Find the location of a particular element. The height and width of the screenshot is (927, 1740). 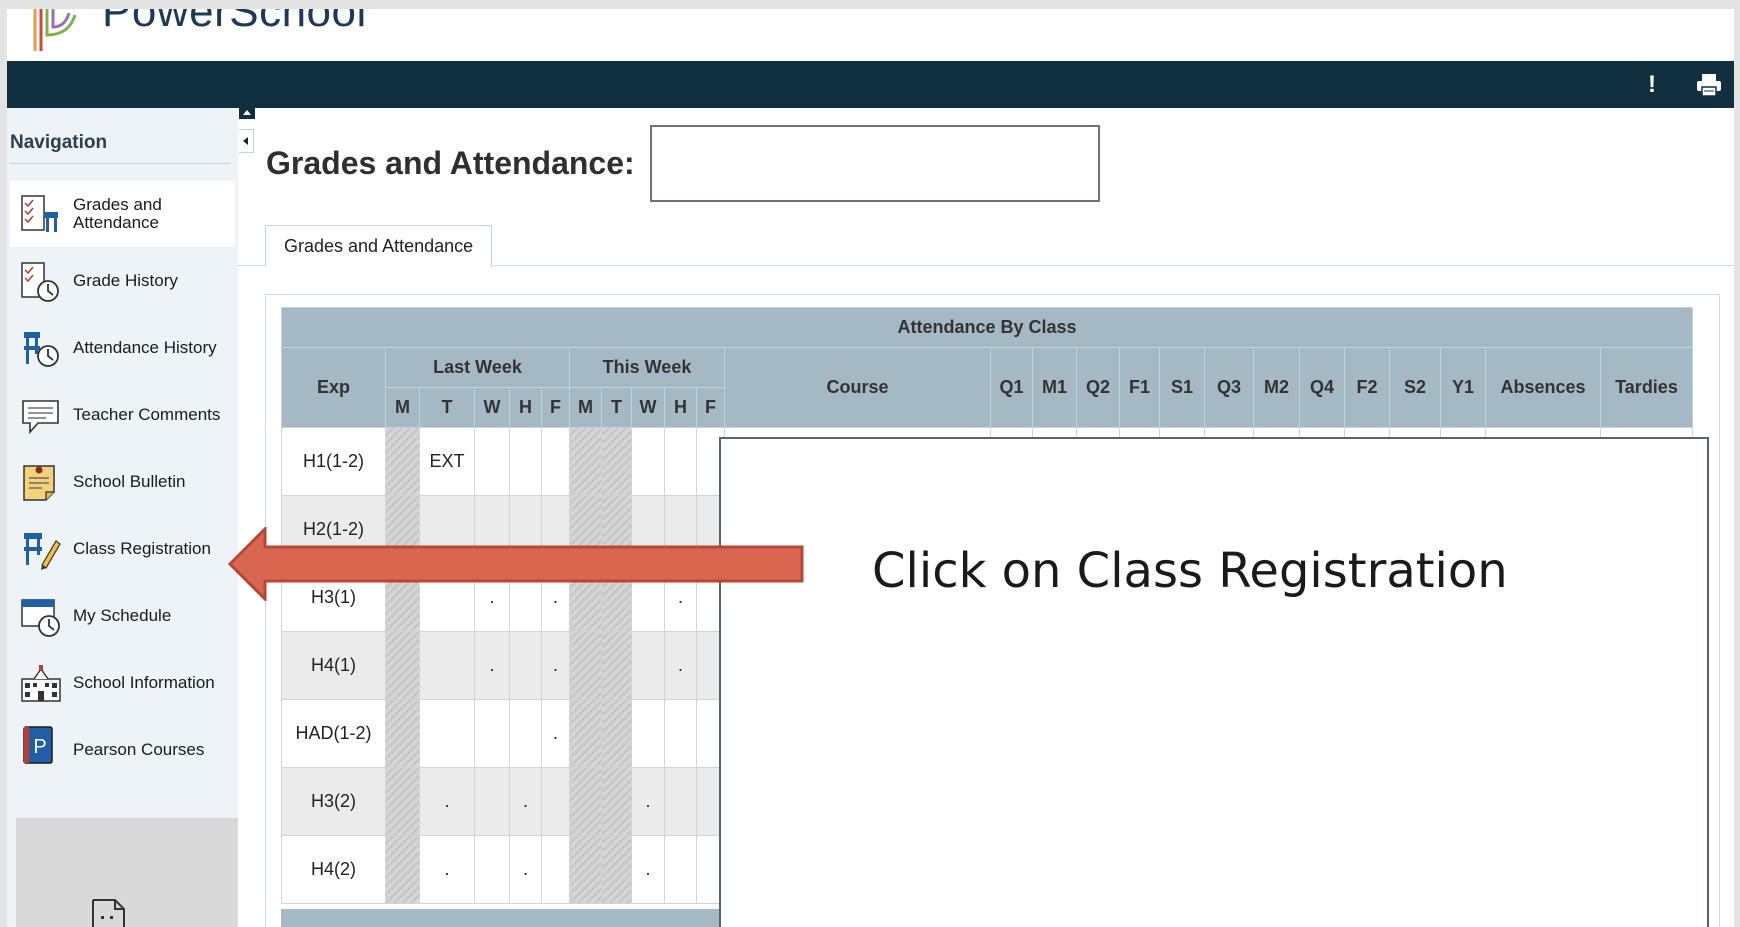

day-header: M is located at coordinates (585, 407).